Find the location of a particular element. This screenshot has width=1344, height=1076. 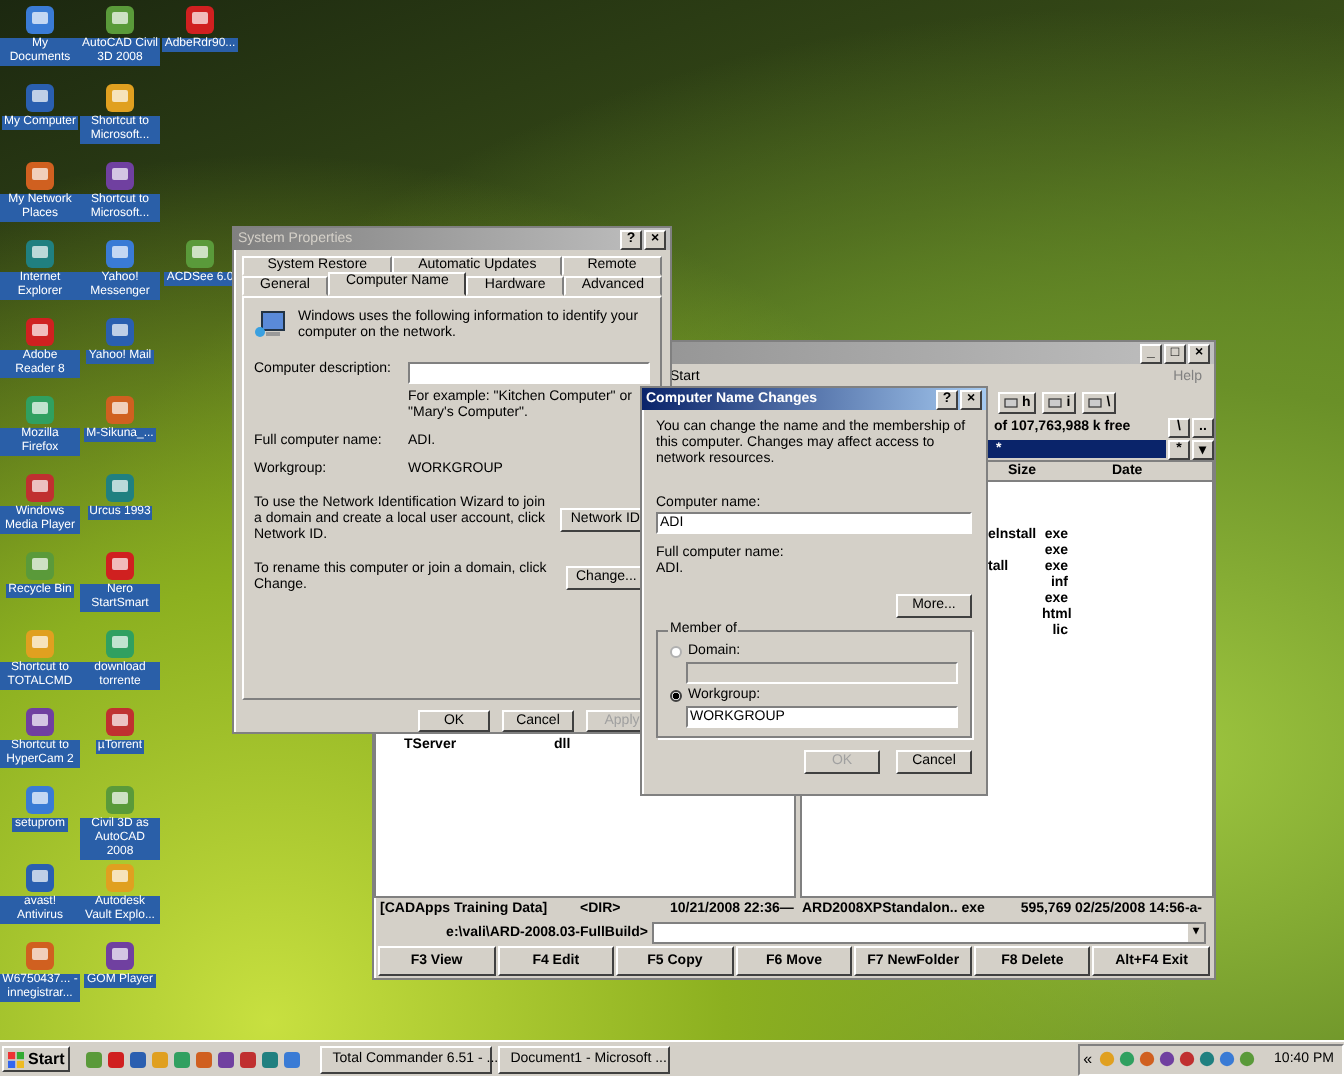

computer-icon is located at coordinates (270, 326).